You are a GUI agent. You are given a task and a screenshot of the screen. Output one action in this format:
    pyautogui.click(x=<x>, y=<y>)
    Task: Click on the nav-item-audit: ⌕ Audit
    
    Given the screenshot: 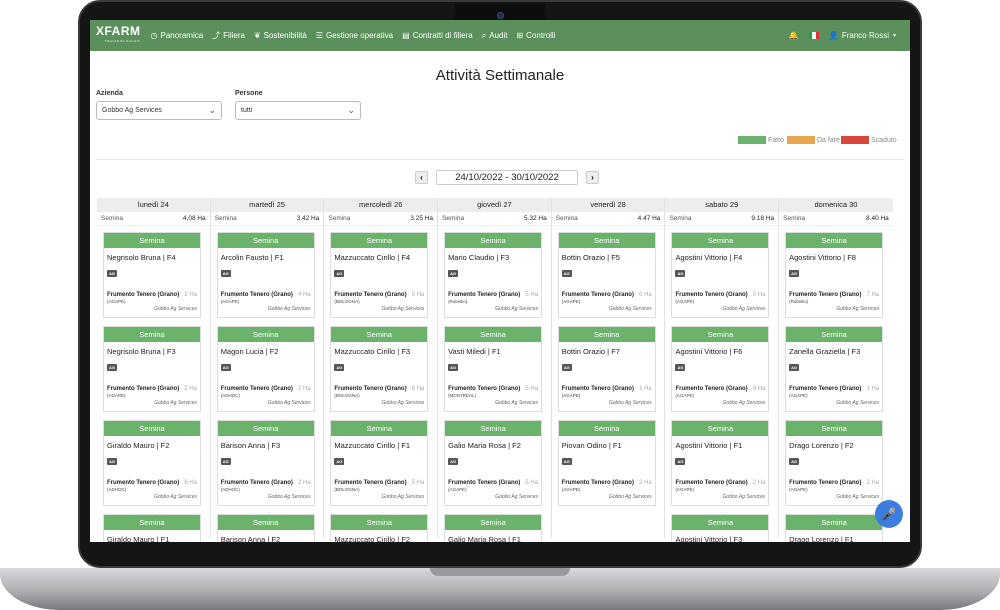 What is the action you would take?
    pyautogui.click(x=495, y=35)
    